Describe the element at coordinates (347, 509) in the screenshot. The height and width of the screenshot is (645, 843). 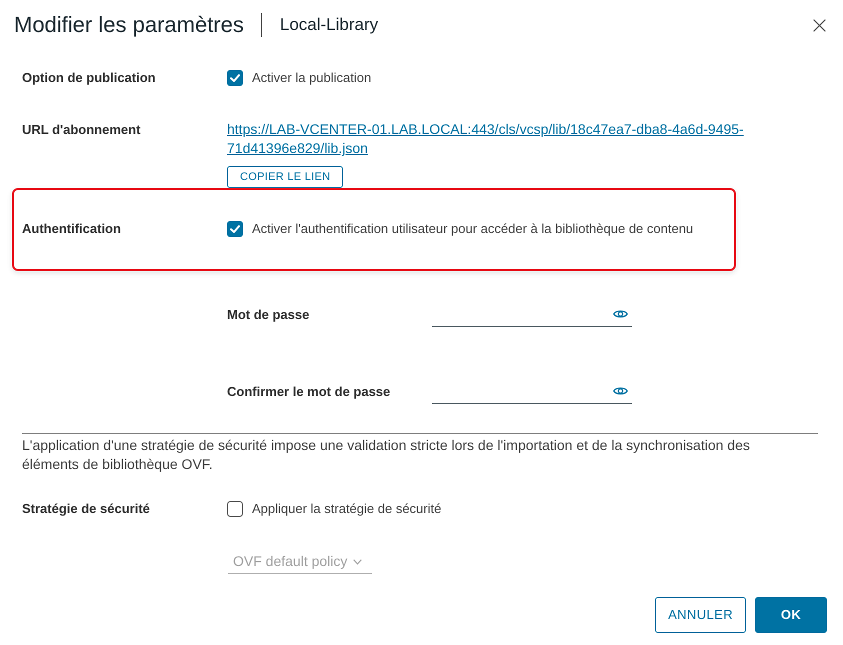
I see `checkbox-label: Appliquer la stratégie de sécurité` at that location.